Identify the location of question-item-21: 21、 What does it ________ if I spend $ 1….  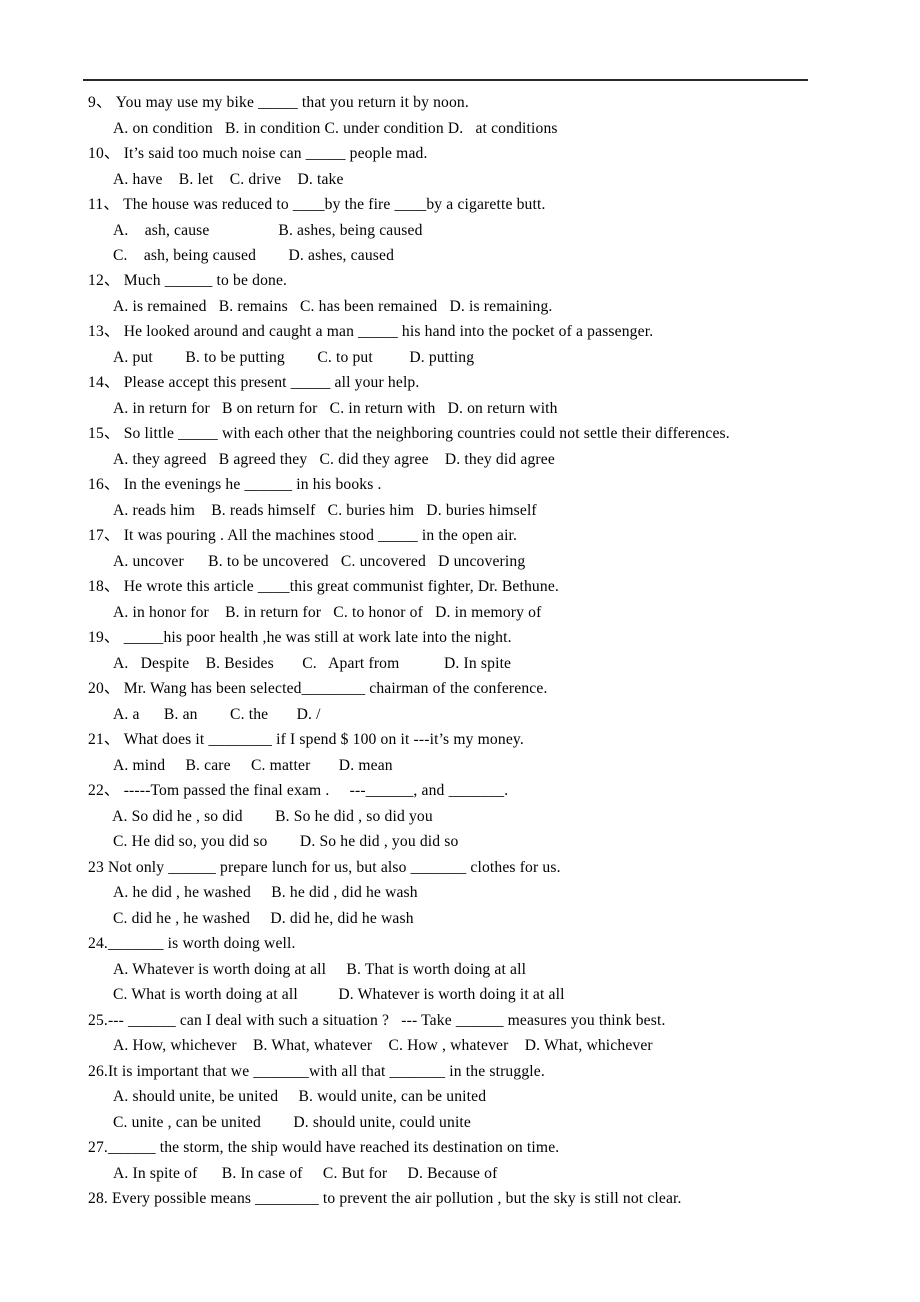
(460, 752).